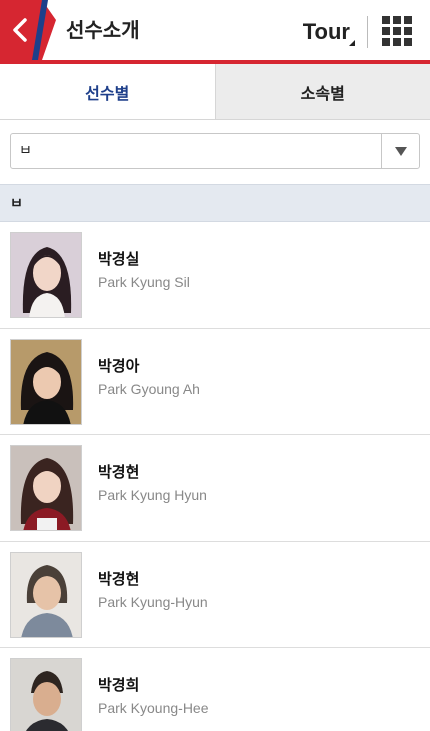 Image resolution: width=430 pixels, height=731 pixels. I want to click on list-item: 박경희 Park Kyoung-Hee, so click(215, 689).